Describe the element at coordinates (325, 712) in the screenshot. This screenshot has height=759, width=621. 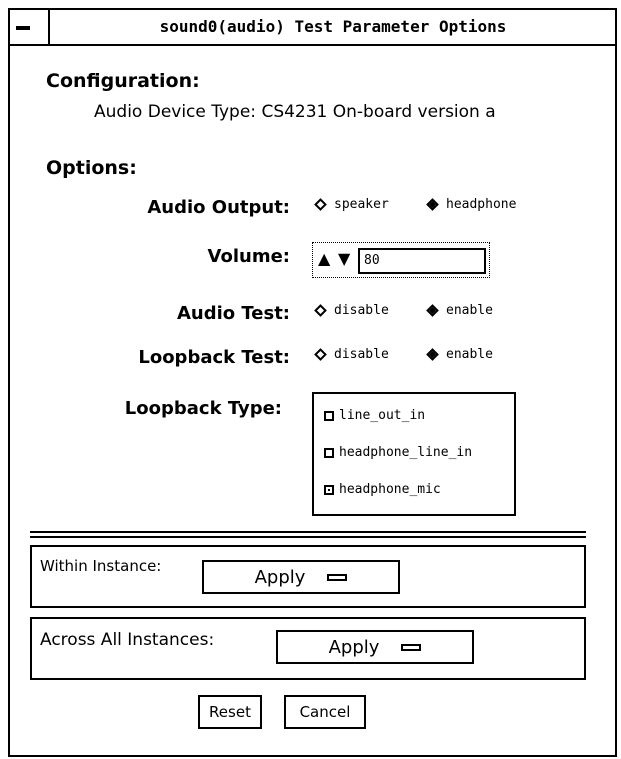
I see `cancel-button: Cancel` at that location.